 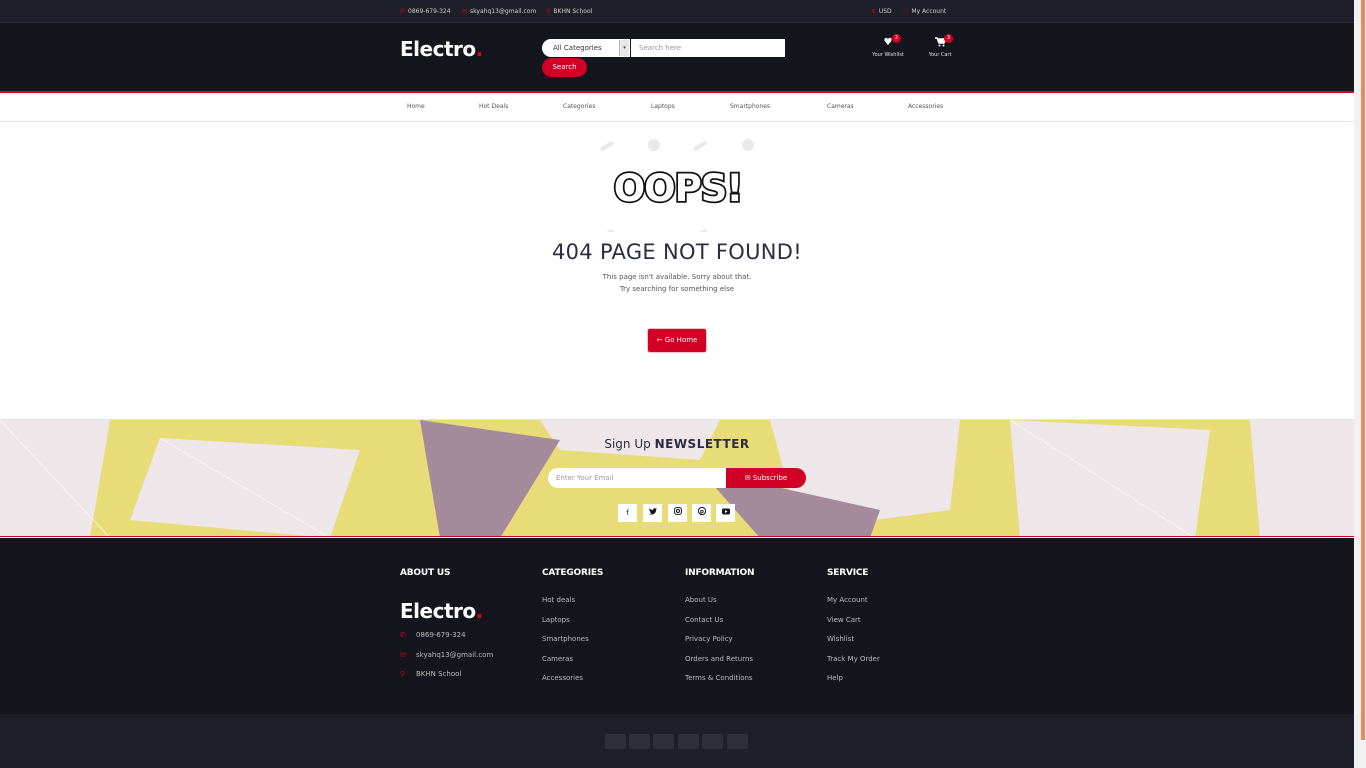 I want to click on facebook-icon: f, so click(x=627, y=513).